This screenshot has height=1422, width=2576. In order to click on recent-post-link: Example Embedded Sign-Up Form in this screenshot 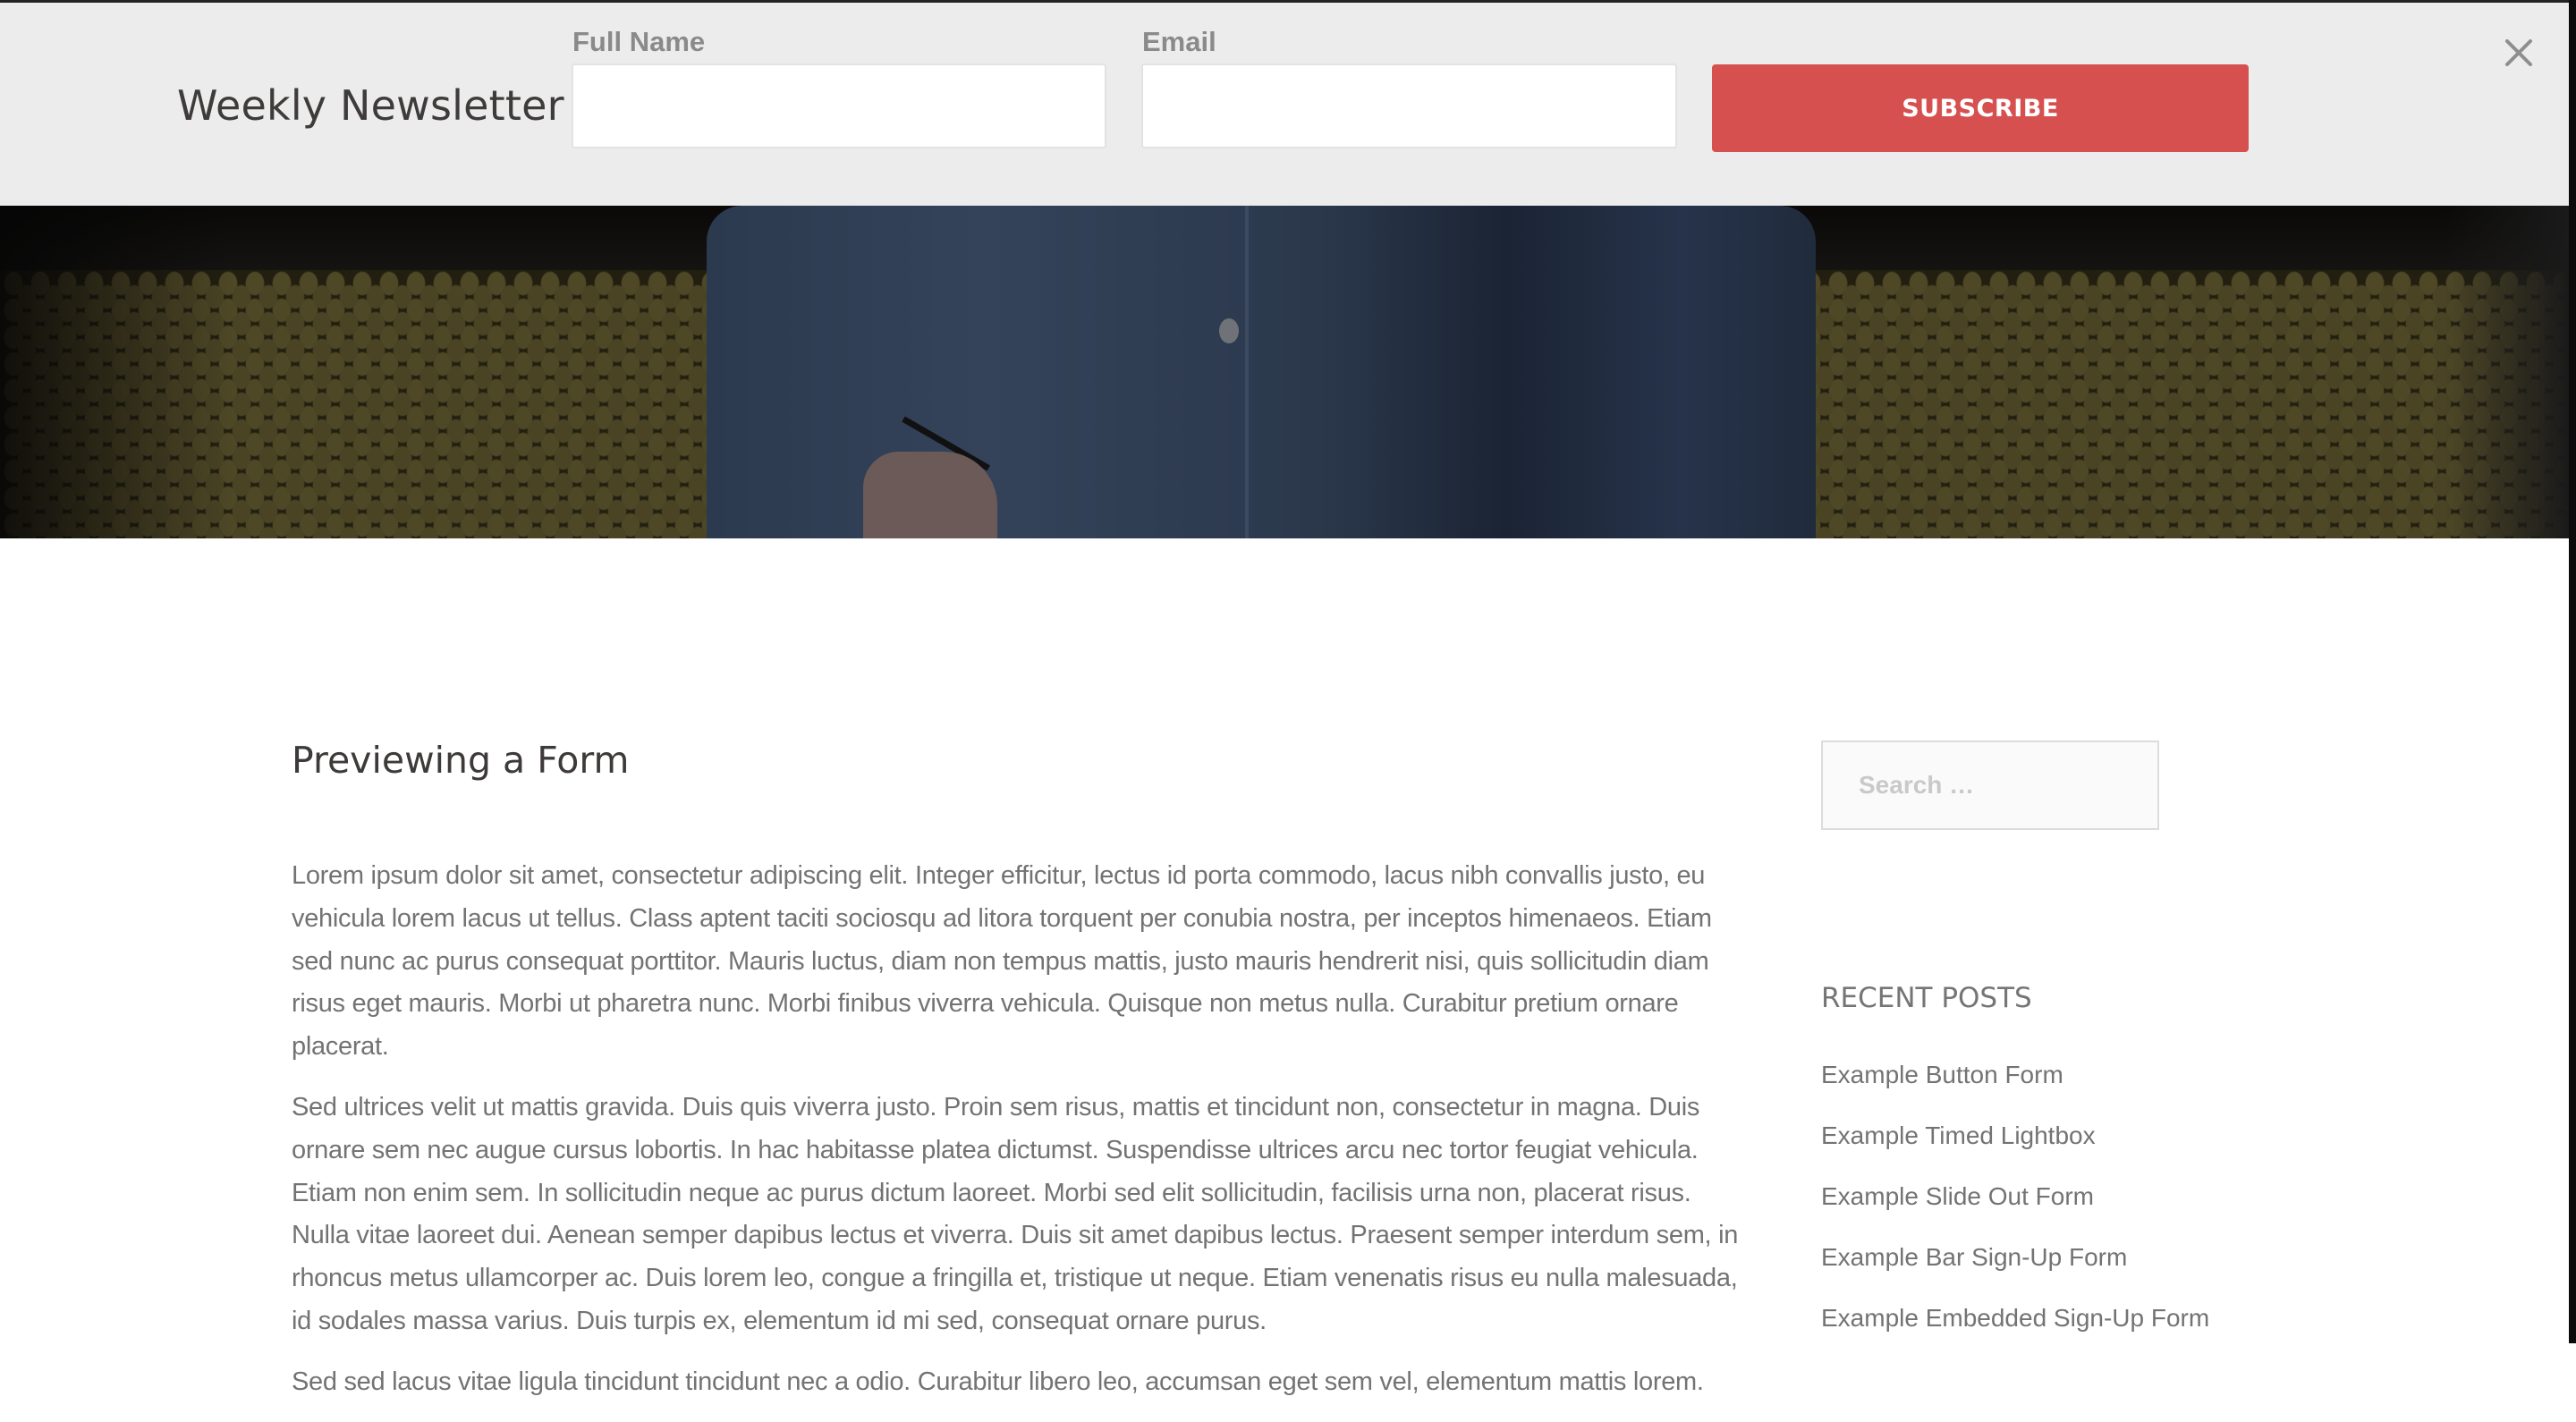, I will do `click(2015, 1318)`.